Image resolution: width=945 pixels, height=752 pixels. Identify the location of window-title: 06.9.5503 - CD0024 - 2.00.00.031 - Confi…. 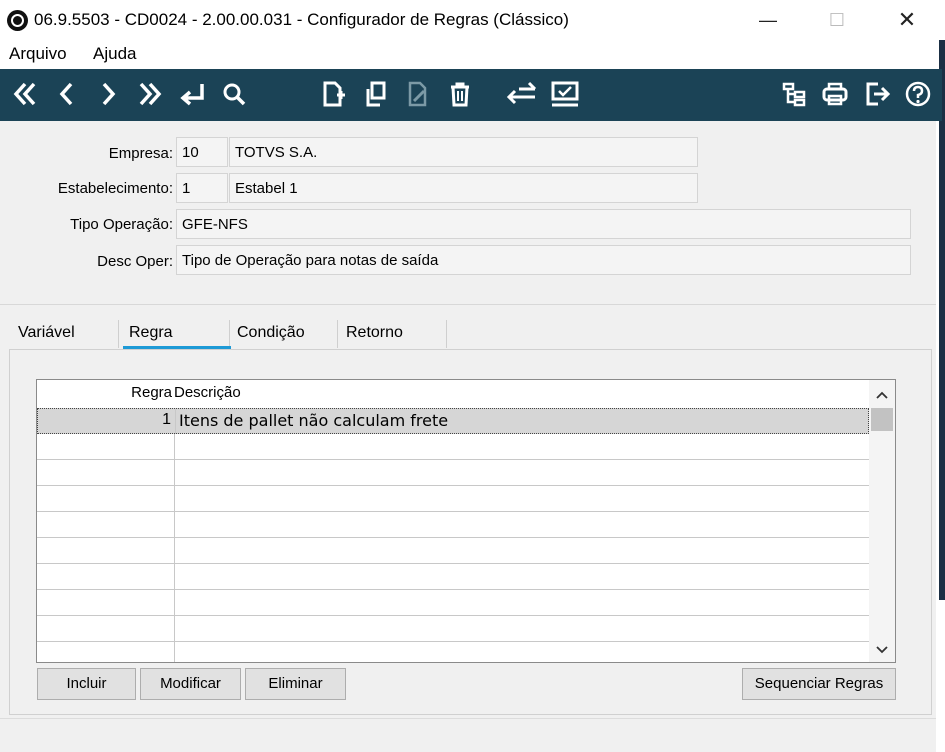
(301, 19).